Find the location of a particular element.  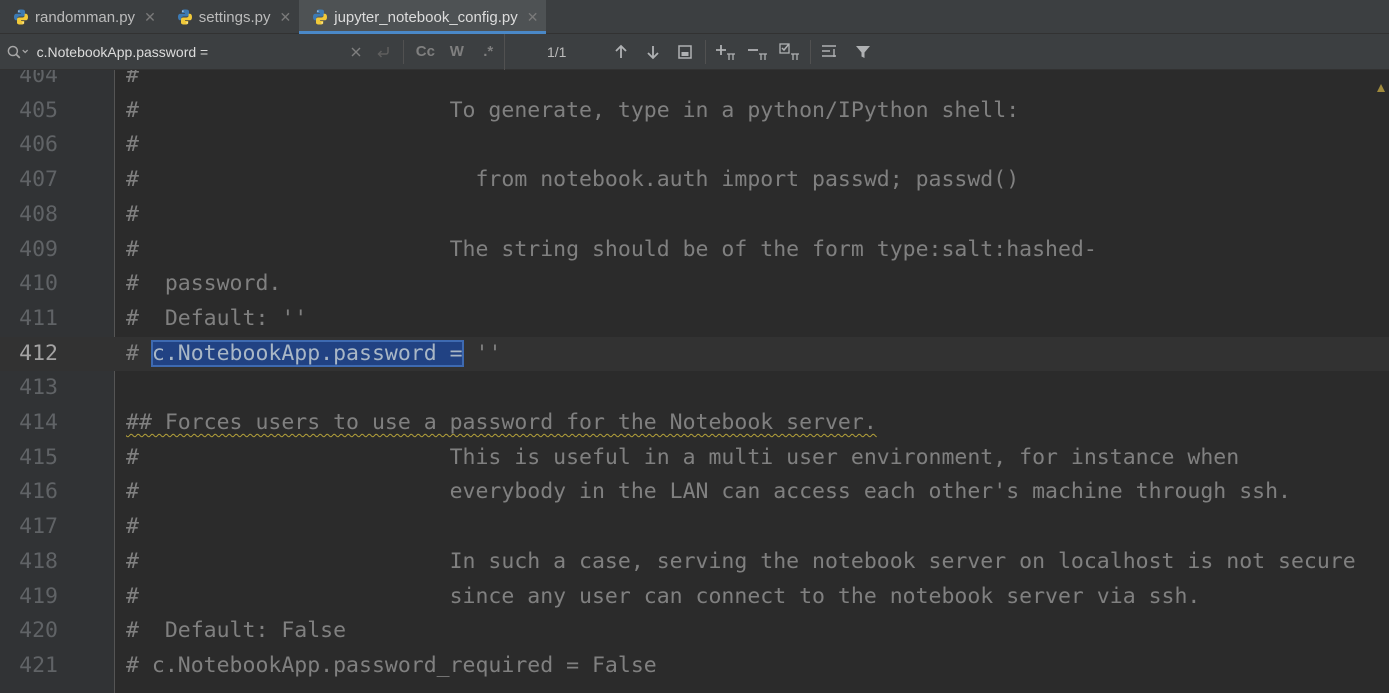

filter-icon is located at coordinates (863, 51).